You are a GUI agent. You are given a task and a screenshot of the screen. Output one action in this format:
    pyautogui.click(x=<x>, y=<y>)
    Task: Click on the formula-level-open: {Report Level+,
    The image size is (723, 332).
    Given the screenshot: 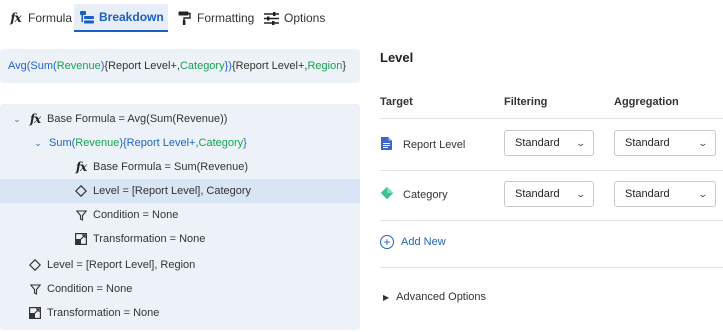 What is the action you would take?
    pyautogui.click(x=142, y=66)
    